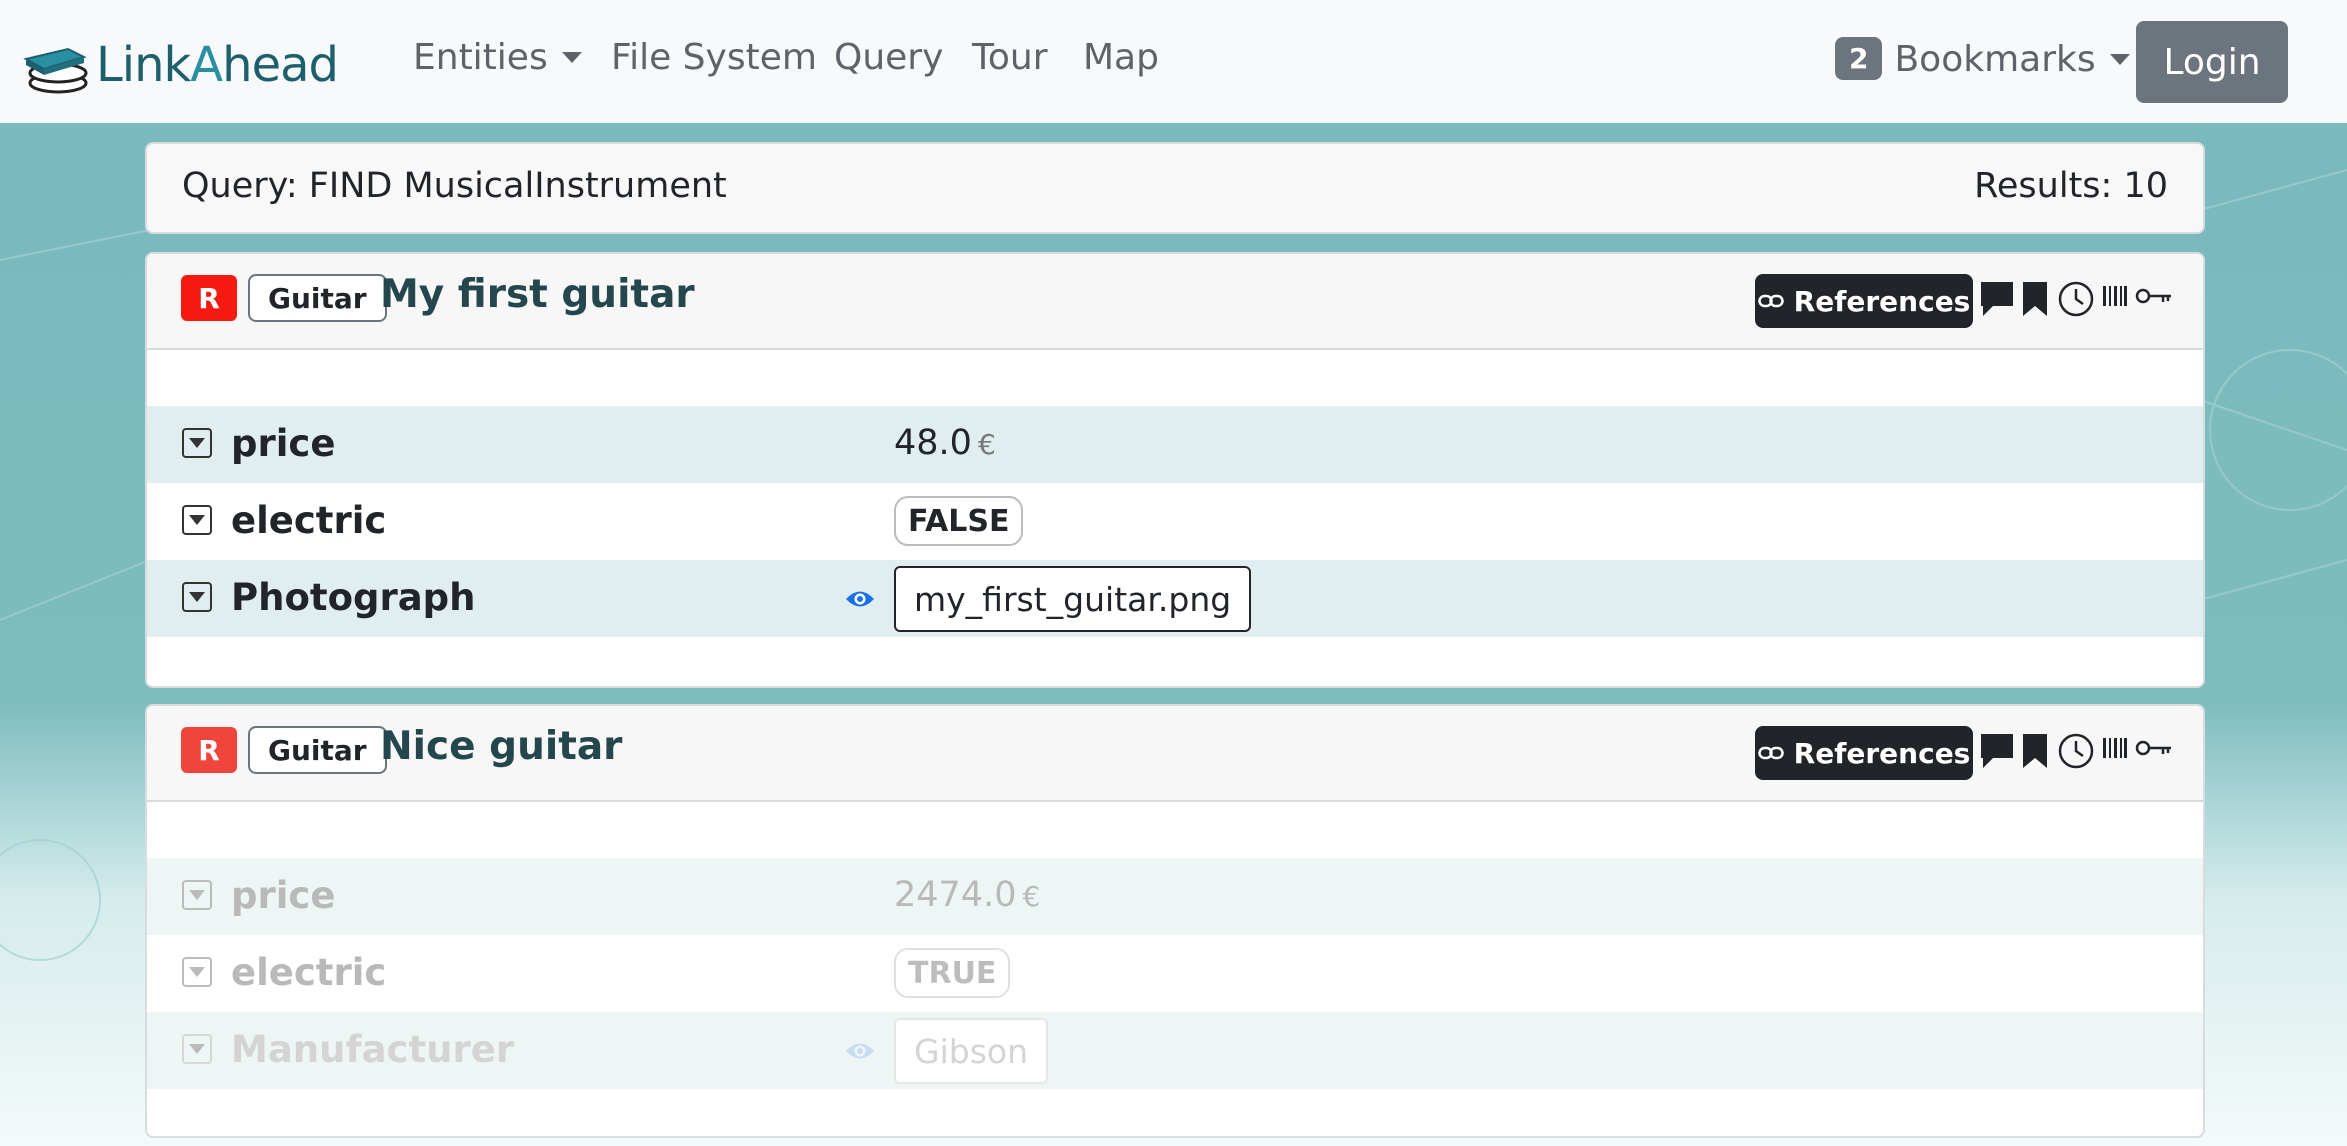 The width and height of the screenshot is (2347, 1146). I want to click on logo-icon, so click(55, 70).